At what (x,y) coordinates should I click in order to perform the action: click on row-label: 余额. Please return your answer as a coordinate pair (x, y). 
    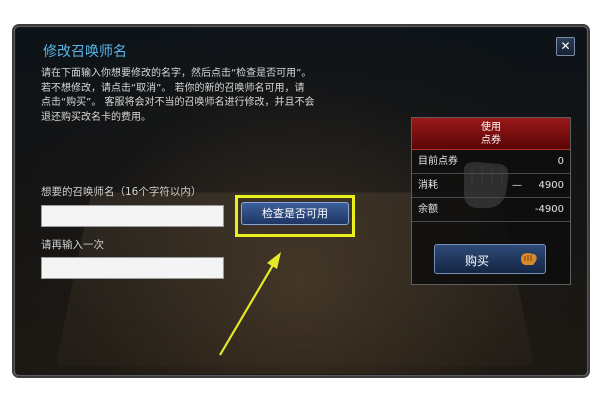
    Looking at the image, I should click on (428, 209).